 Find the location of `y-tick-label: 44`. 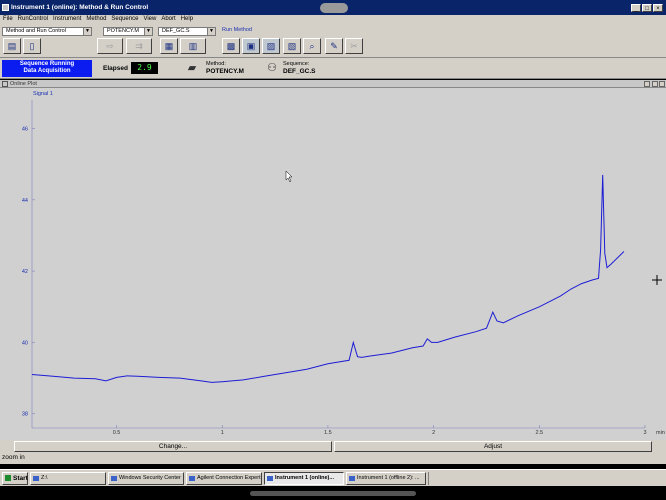

y-tick-label: 44 is located at coordinates (25, 201).